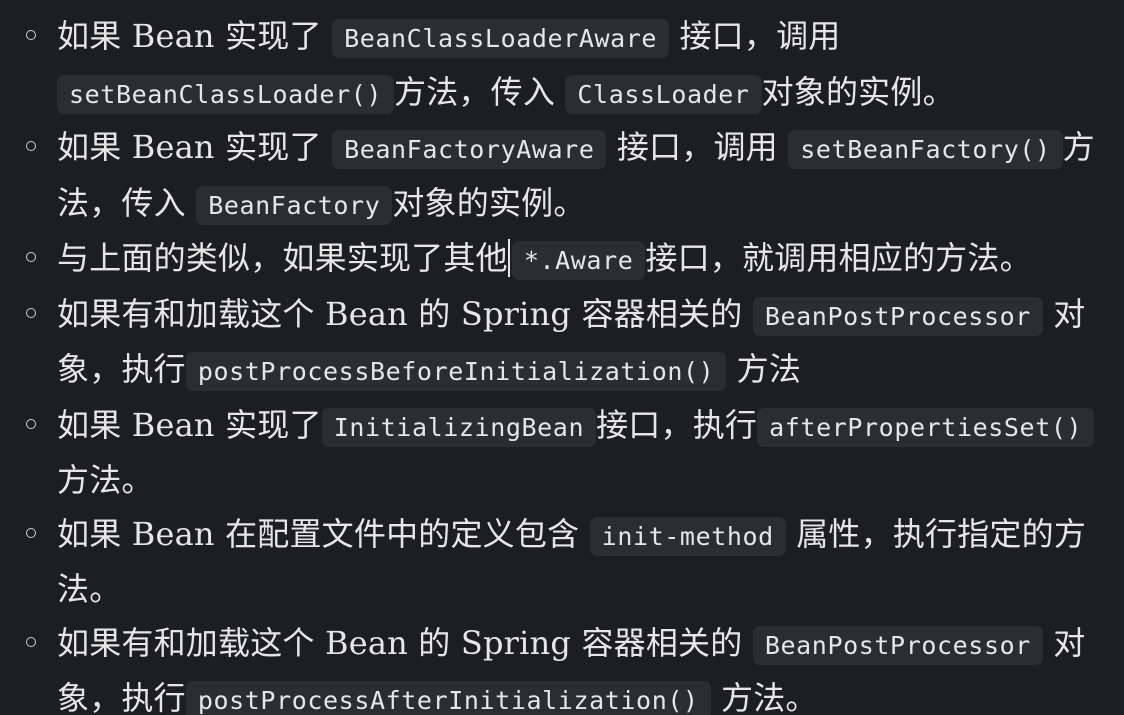  I want to click on inline-code: postProcessAfterInitialization(), so click(448, 698).